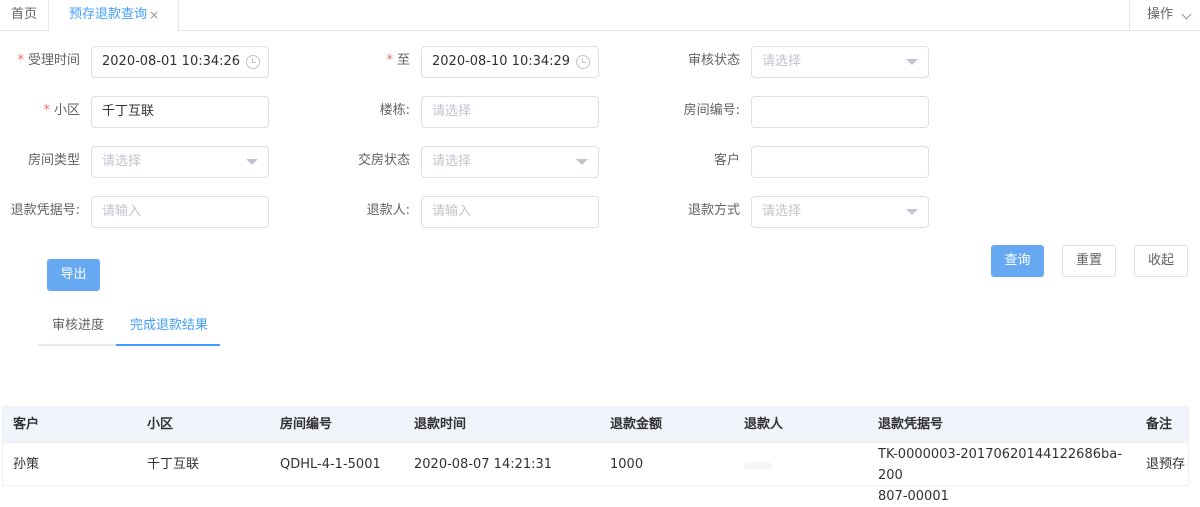  I want to click on header-refund-amount: 退款金额, so click(636, 424).